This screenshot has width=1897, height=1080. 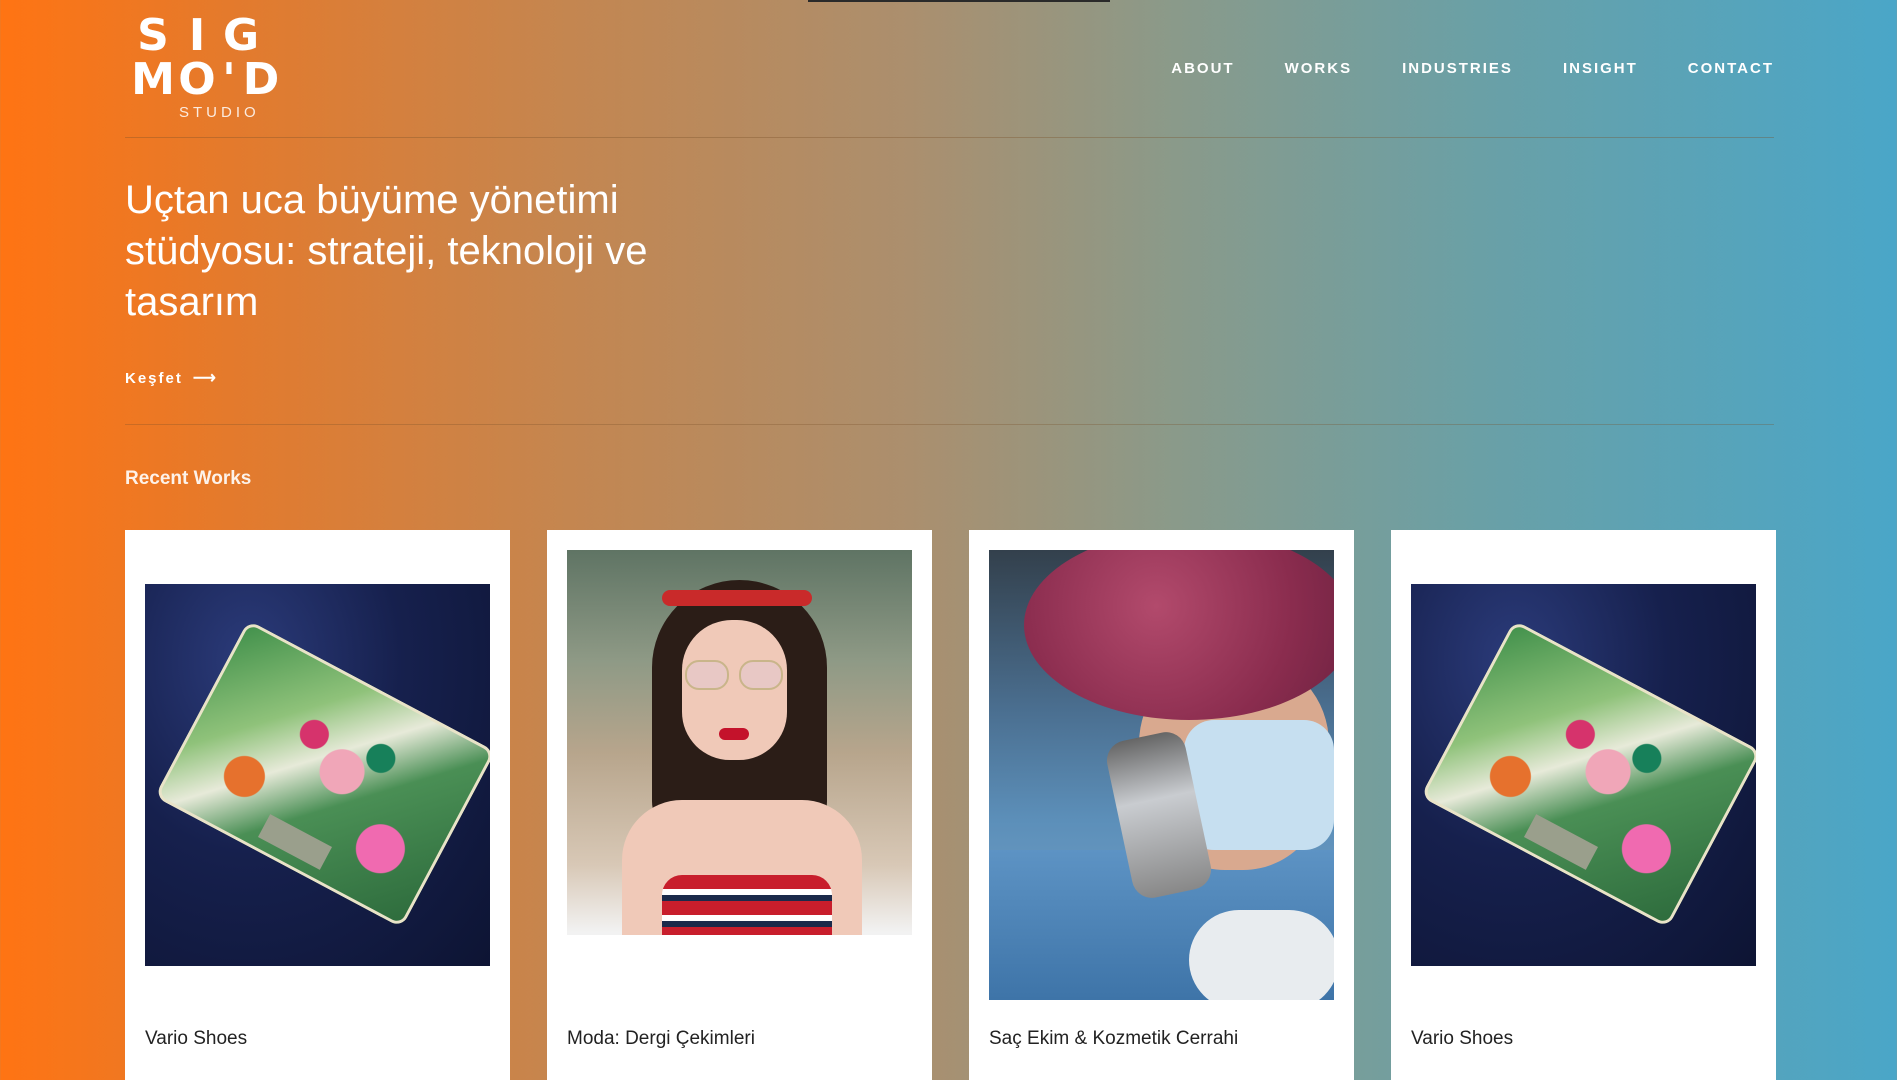 What do you see at coordinates (1114, 1038) in the screenshot?
I see `work-card-caption: Saç Ekim & Kozmetik Cerrahi` at bounding box center [1114, 1038].